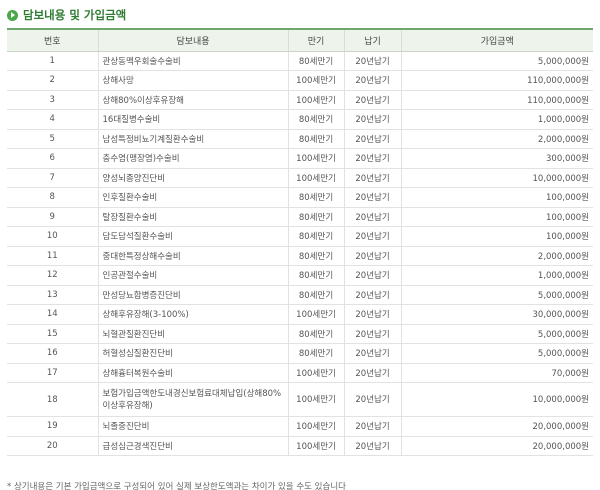 The height and width of the screenshot is (490, 600). Describe the element at coordinates (52, 426) in the screenshot. I see `cell-no: 19` at that location.